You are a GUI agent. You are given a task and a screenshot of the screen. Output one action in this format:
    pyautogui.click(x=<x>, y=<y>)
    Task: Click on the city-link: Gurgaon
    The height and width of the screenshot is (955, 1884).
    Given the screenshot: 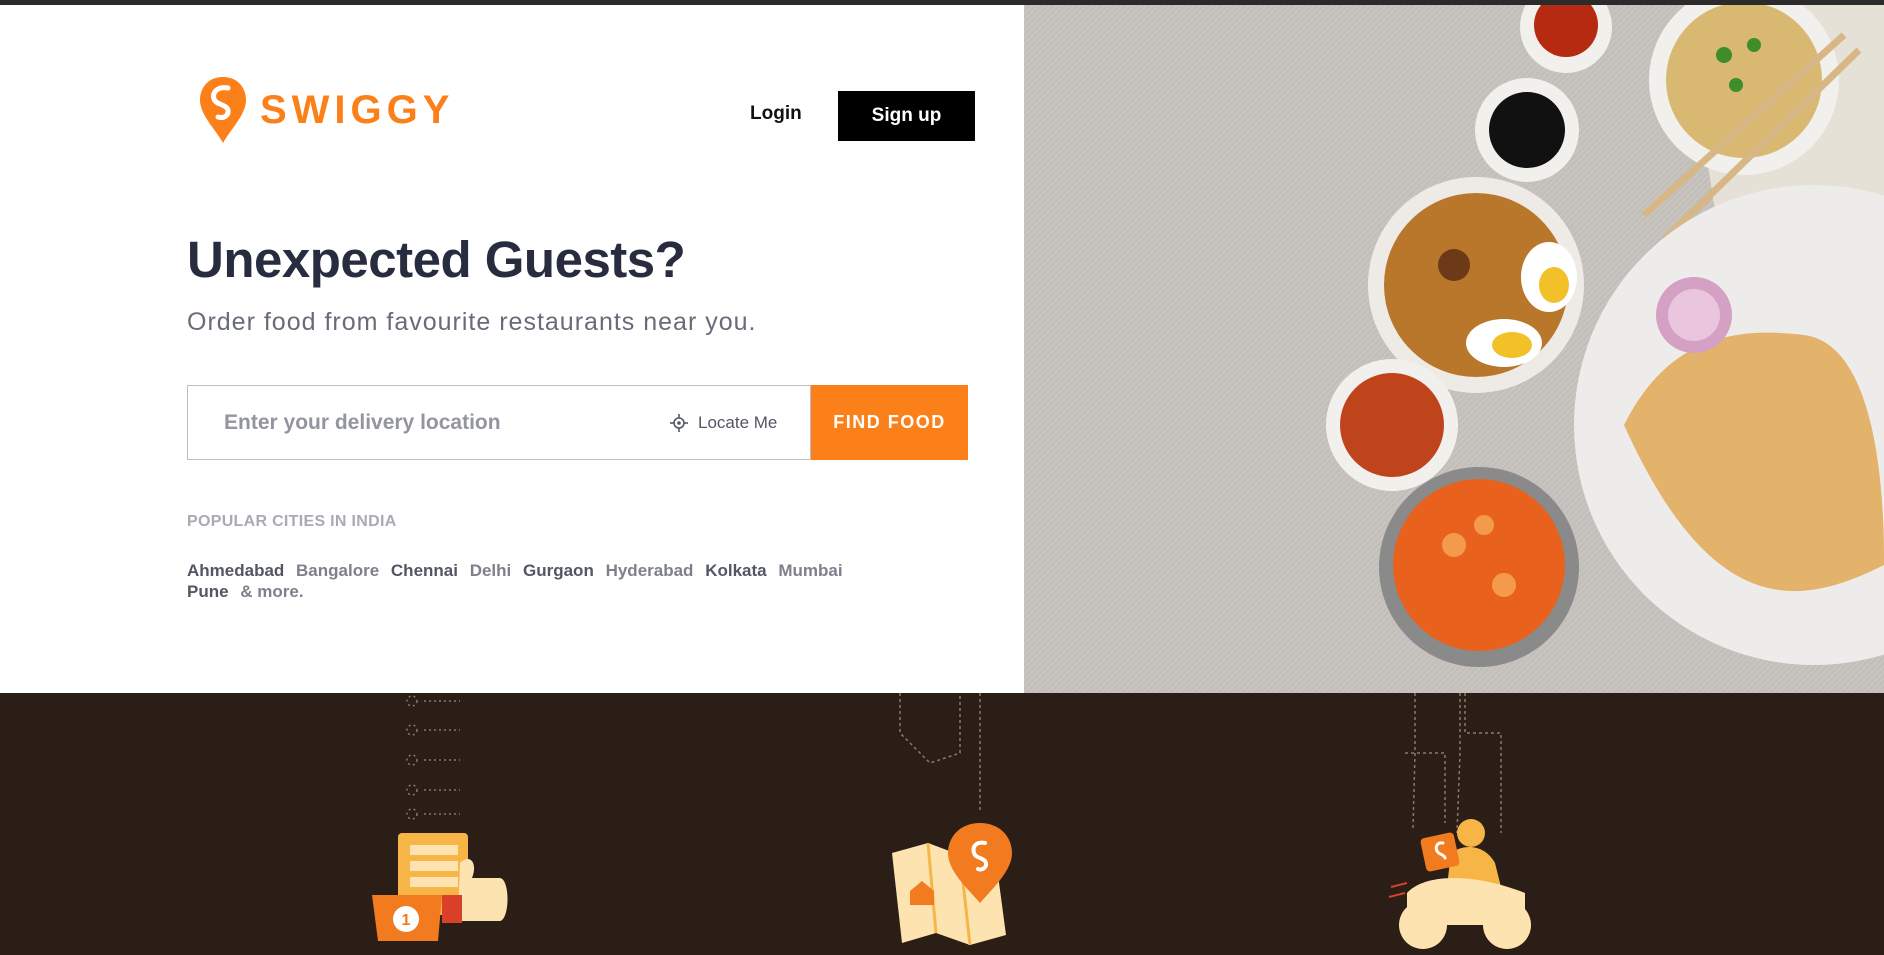 What is the action you would take?
    pyautogui.click(x=558, y=570)
    